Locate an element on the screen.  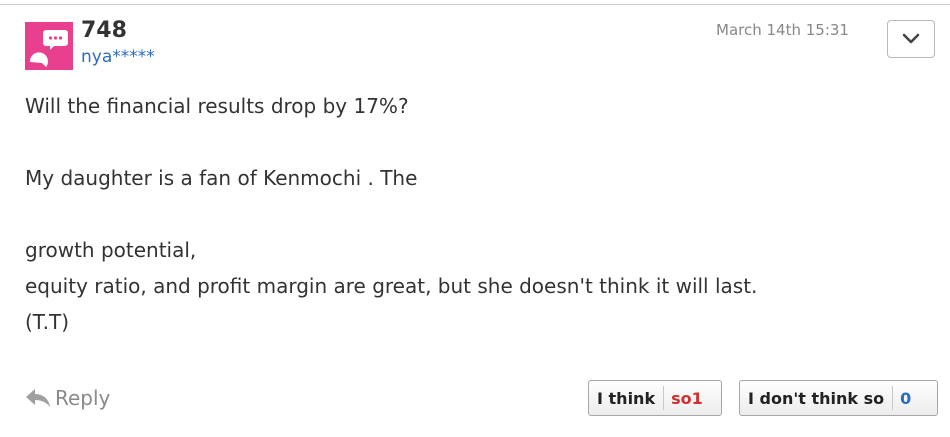
post-timestamp: March 14th 15:31 is located at coordinates (782, 30).